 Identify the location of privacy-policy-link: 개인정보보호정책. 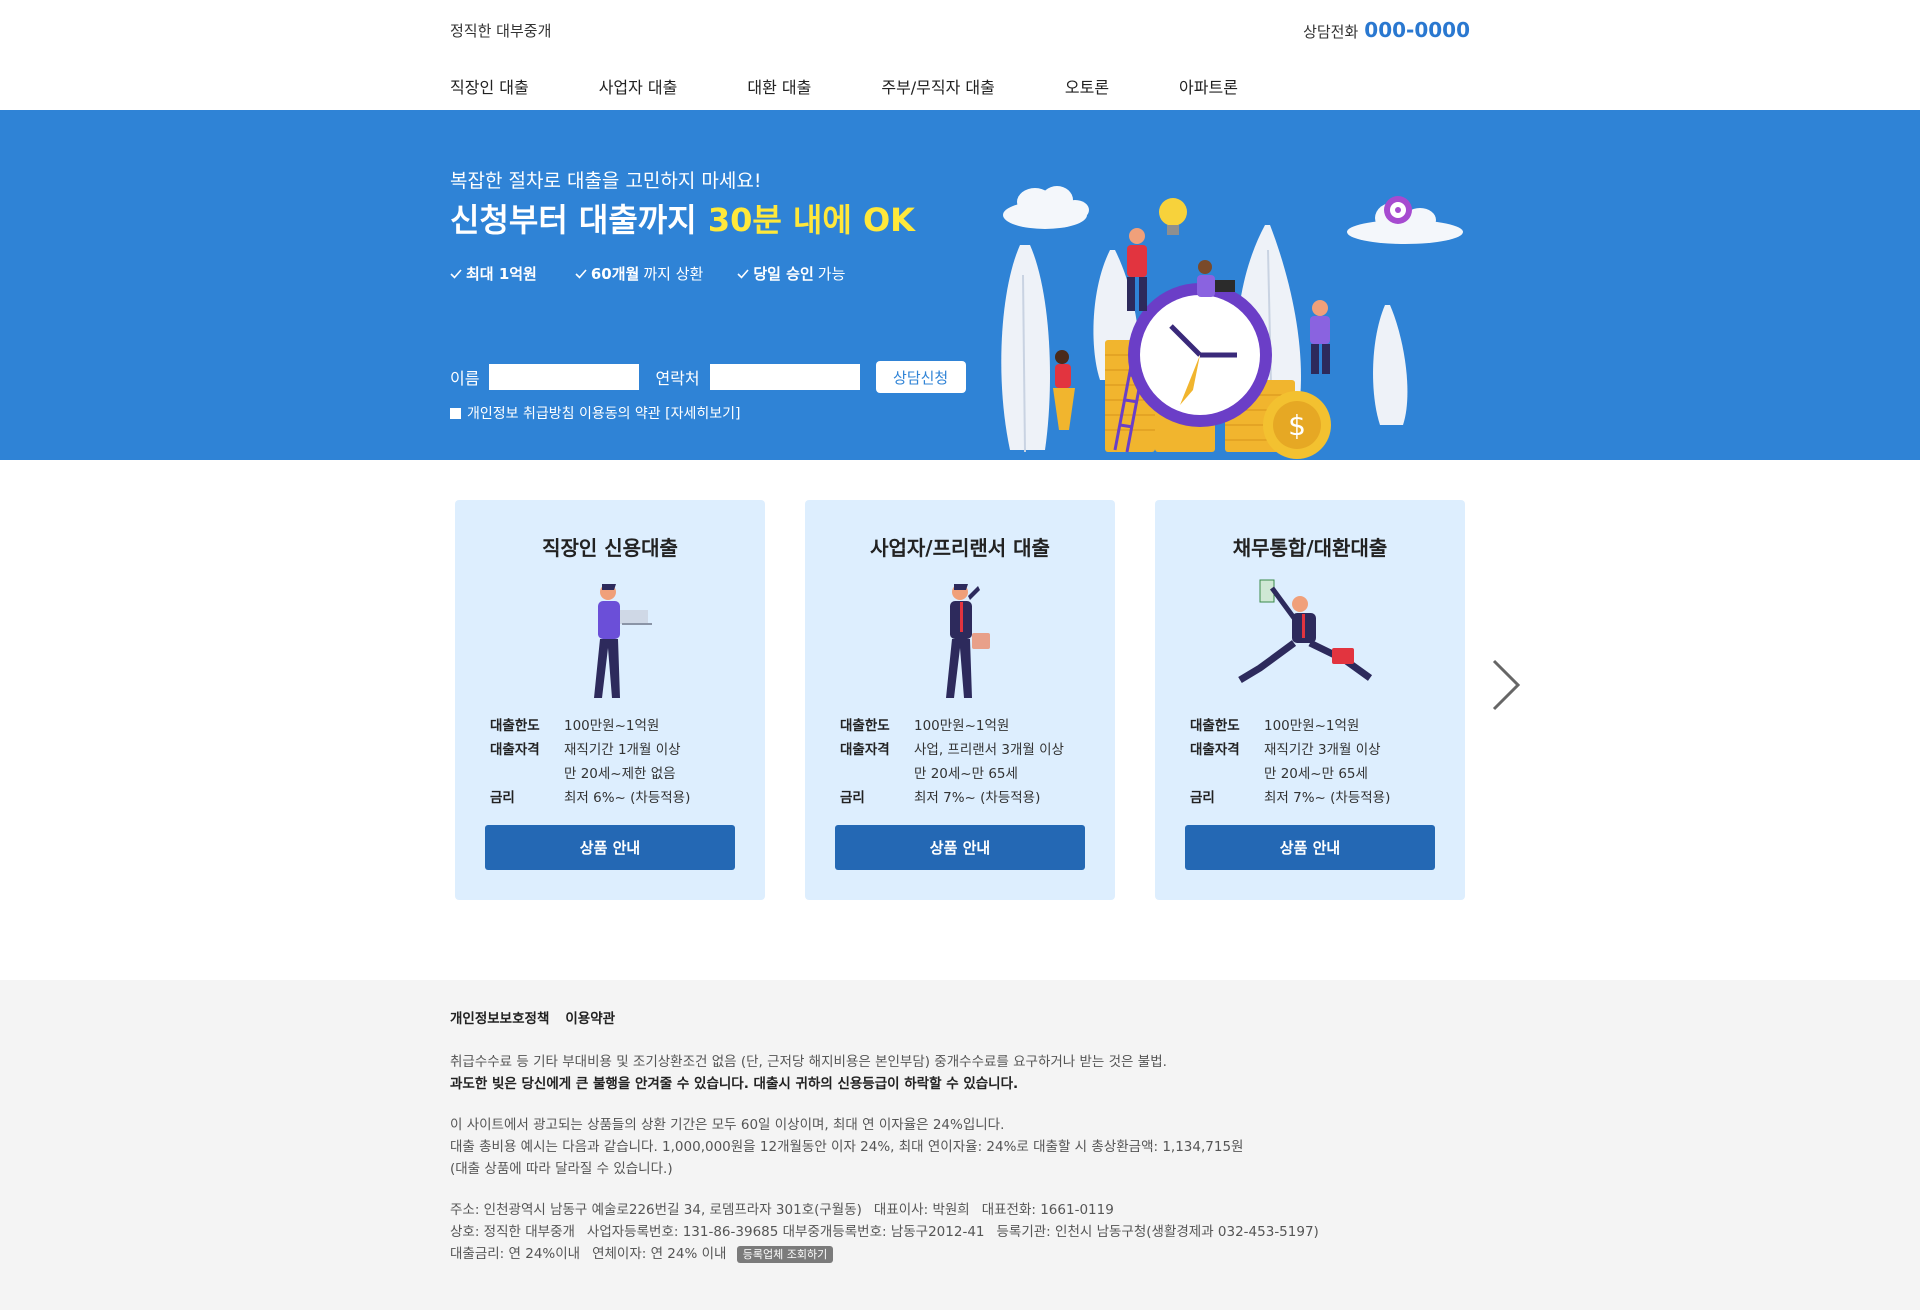
(499, 1017).